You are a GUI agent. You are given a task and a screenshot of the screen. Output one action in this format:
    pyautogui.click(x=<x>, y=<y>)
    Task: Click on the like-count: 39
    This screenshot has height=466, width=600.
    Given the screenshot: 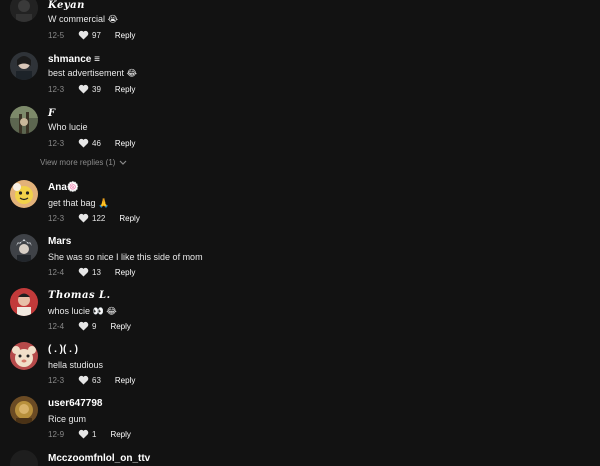 What is the action you would take?
    pyautogui.click(x=96, y=89)
    